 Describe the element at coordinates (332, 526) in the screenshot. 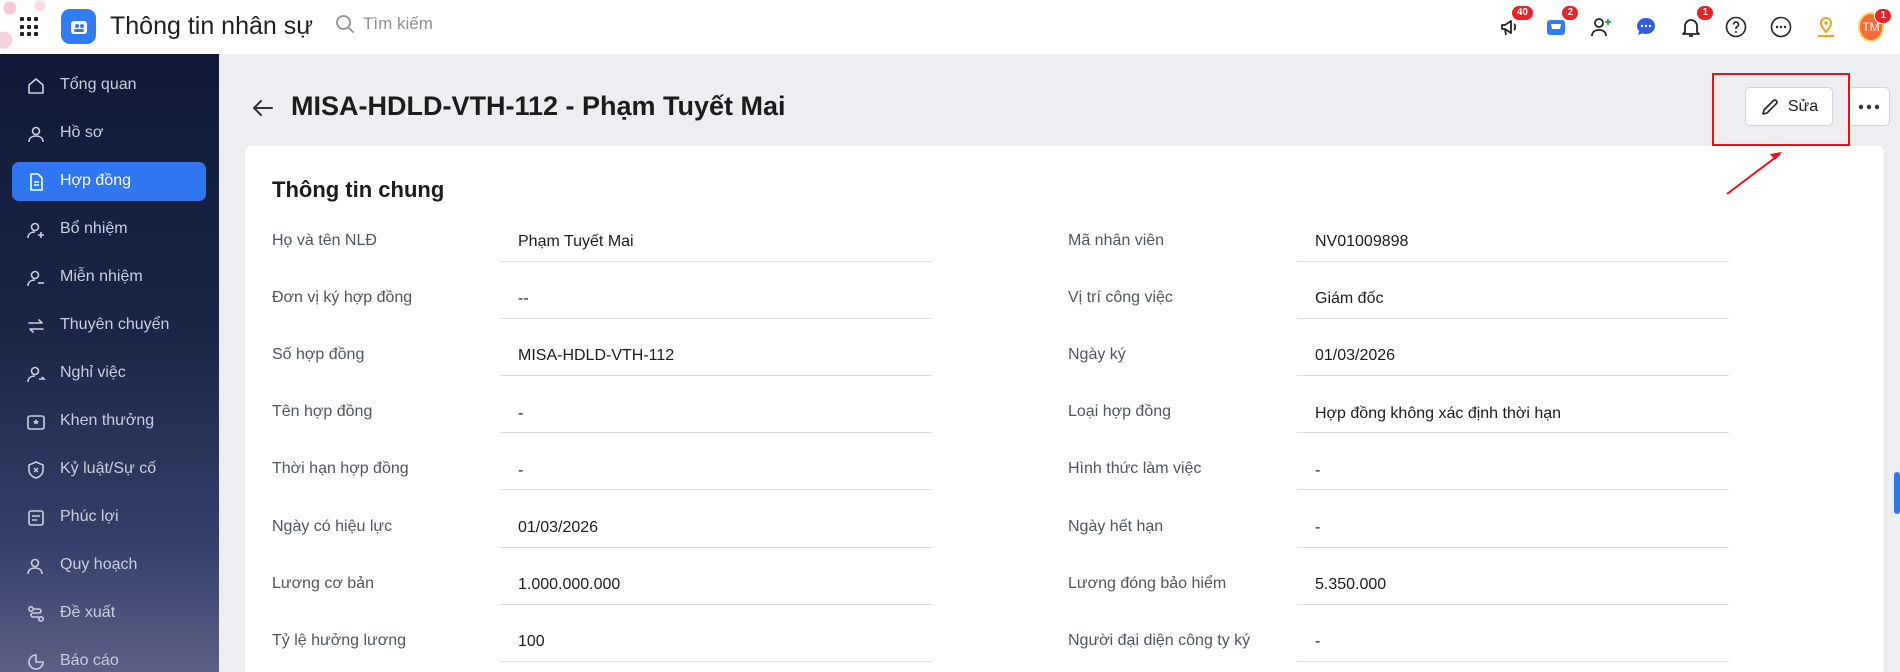

I see `field-label: Ngày có hiệu lực` at that location.